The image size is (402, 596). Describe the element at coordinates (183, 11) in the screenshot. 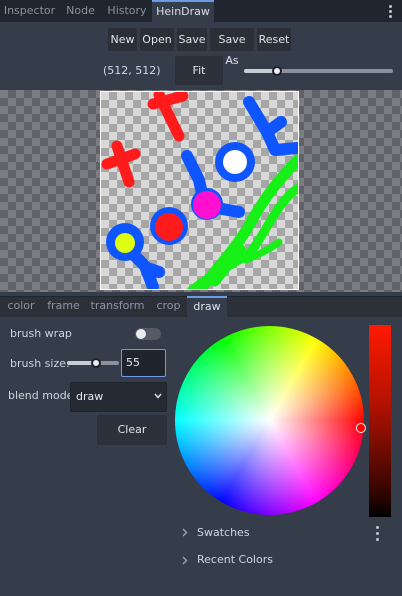

I see `tab-heindraw: HeinDraw` at that location.